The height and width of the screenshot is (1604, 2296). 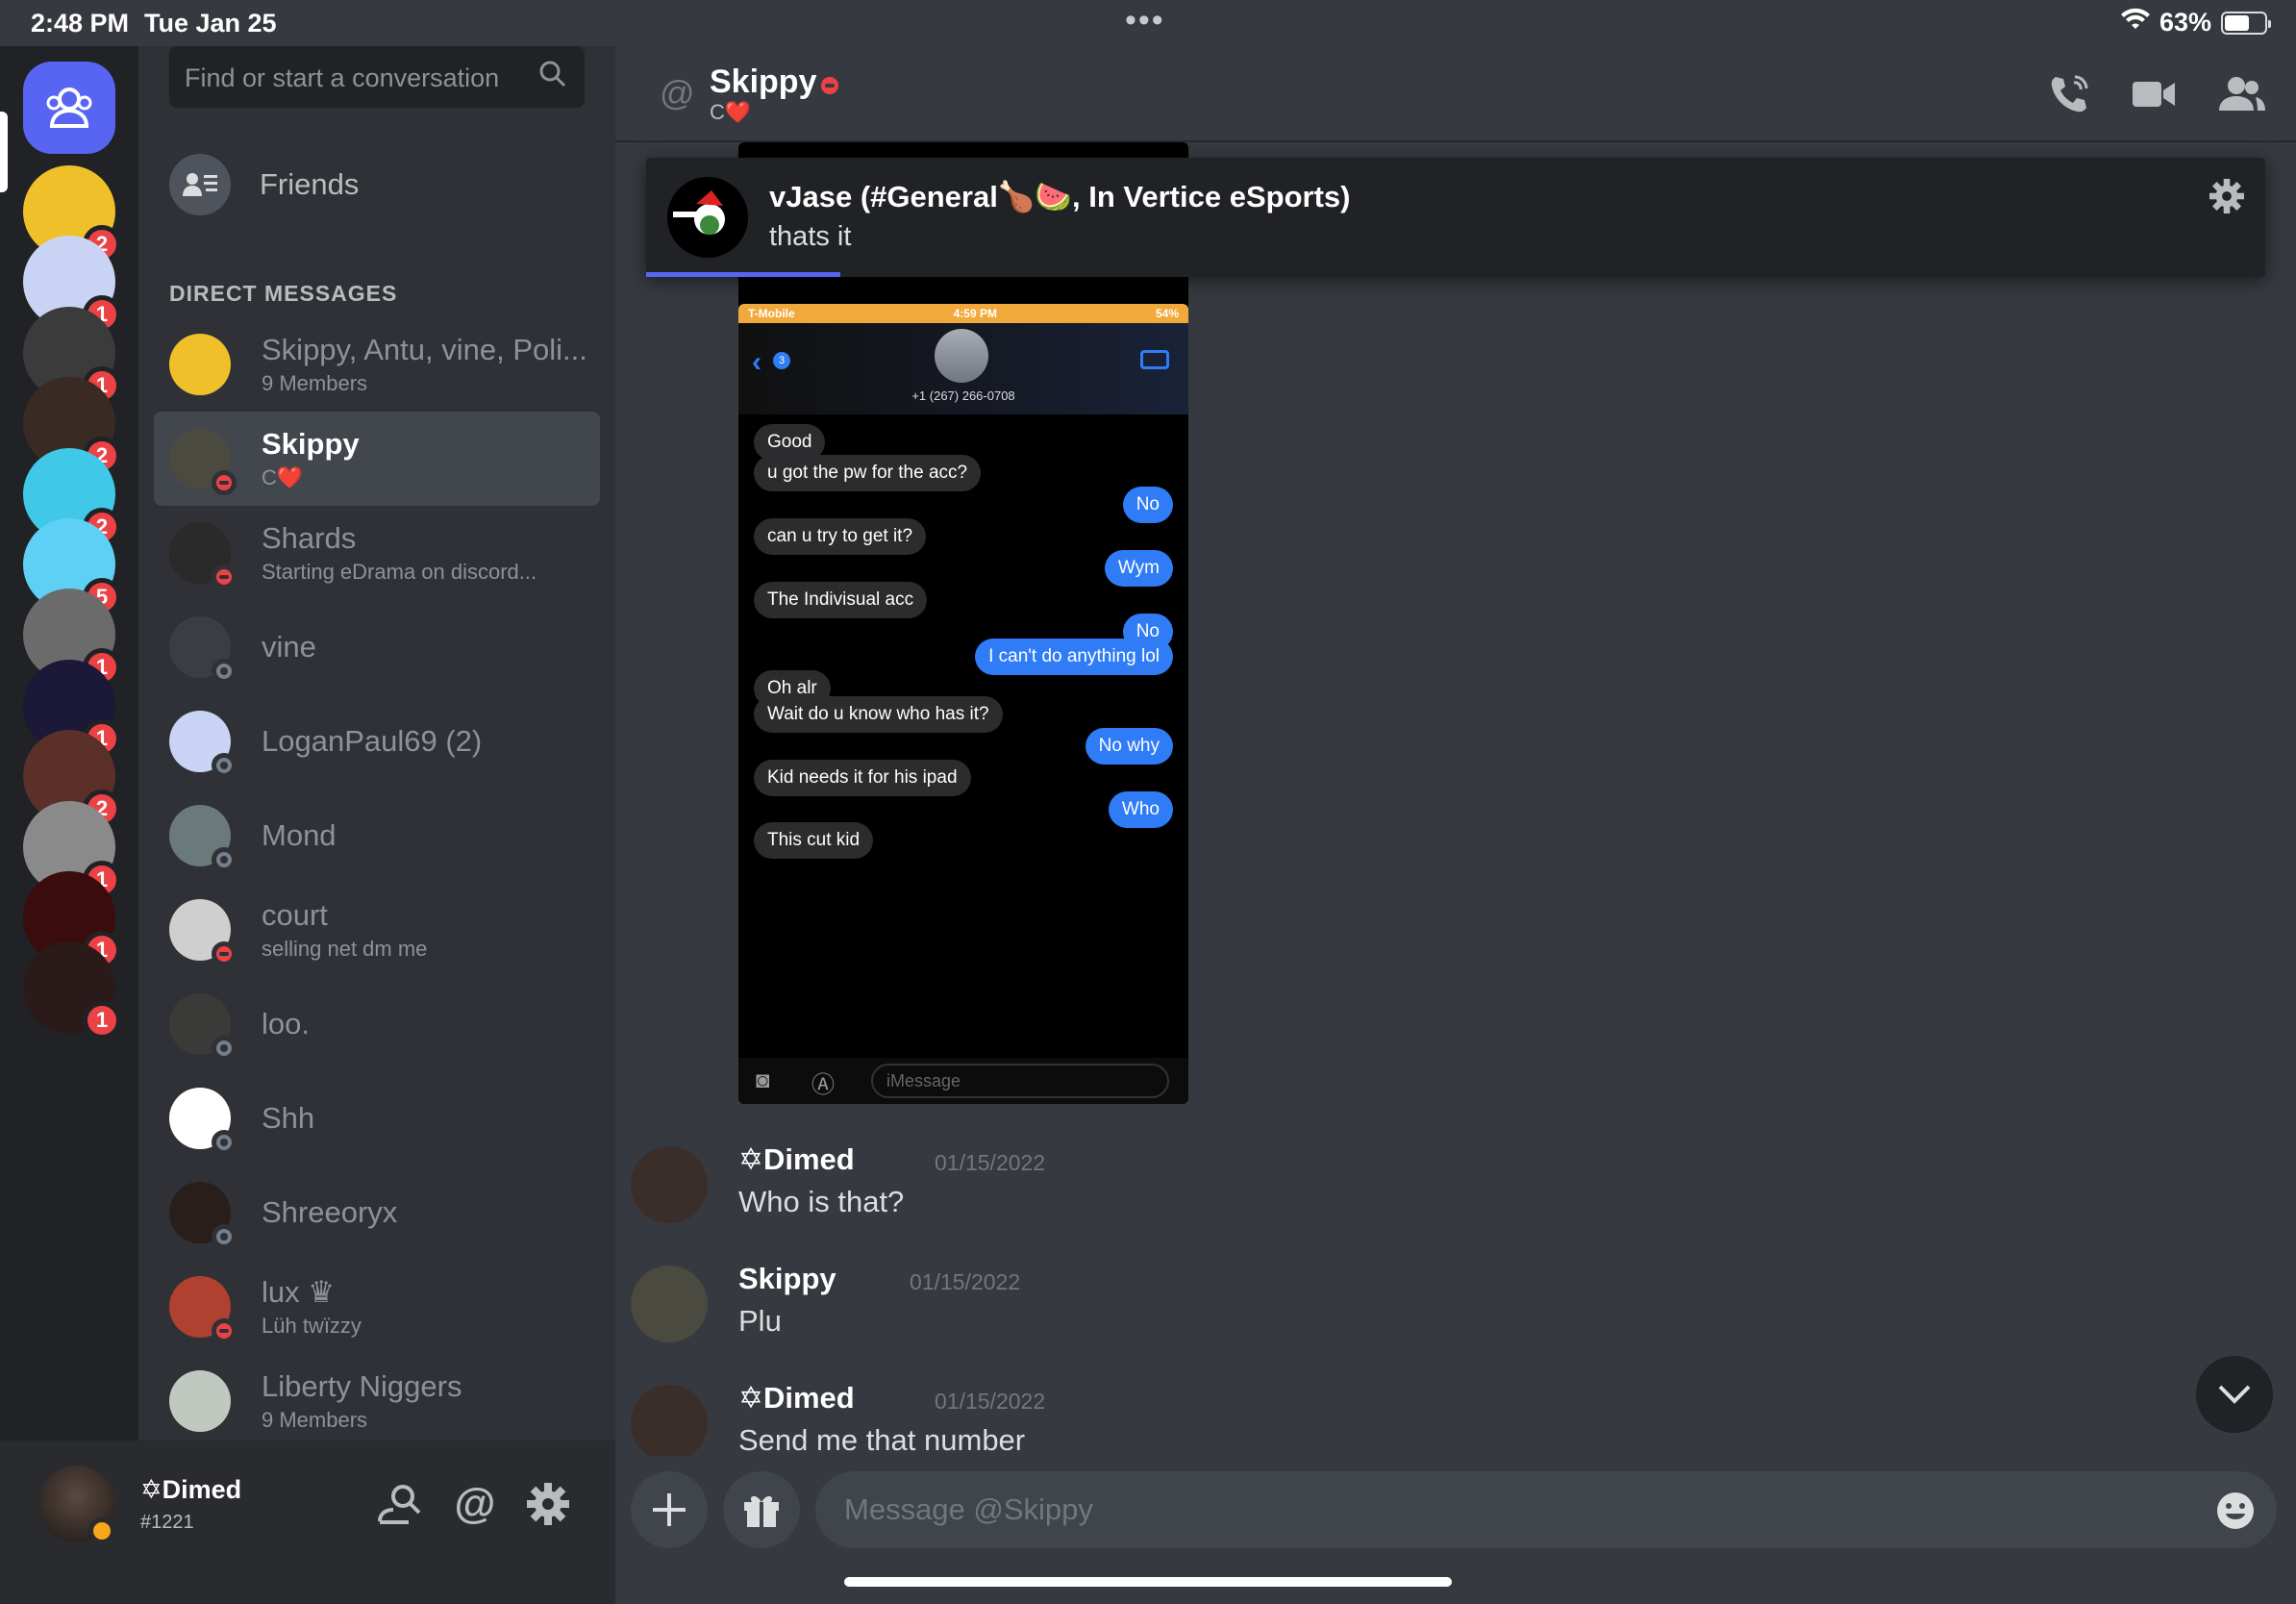 I want to click on notification-title: vJase (#General🍗🍉, In Vertice eSports), so click(x=1060, y=196).